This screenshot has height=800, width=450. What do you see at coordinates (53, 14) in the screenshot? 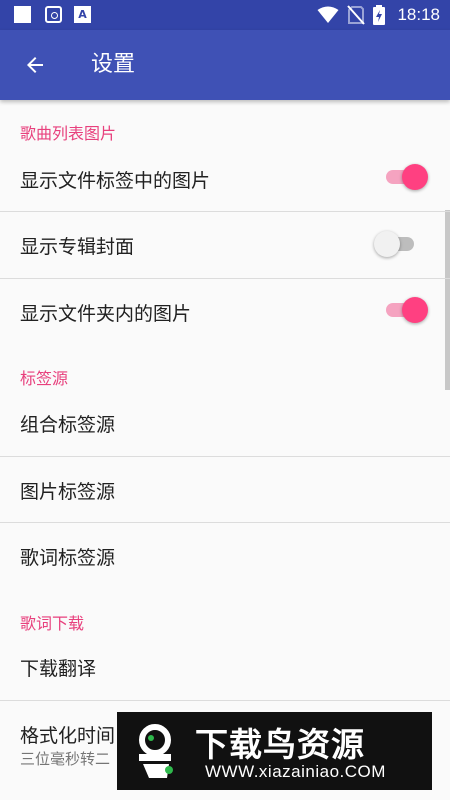
I see `shield-app-icon` at bounding box center [53, 14].